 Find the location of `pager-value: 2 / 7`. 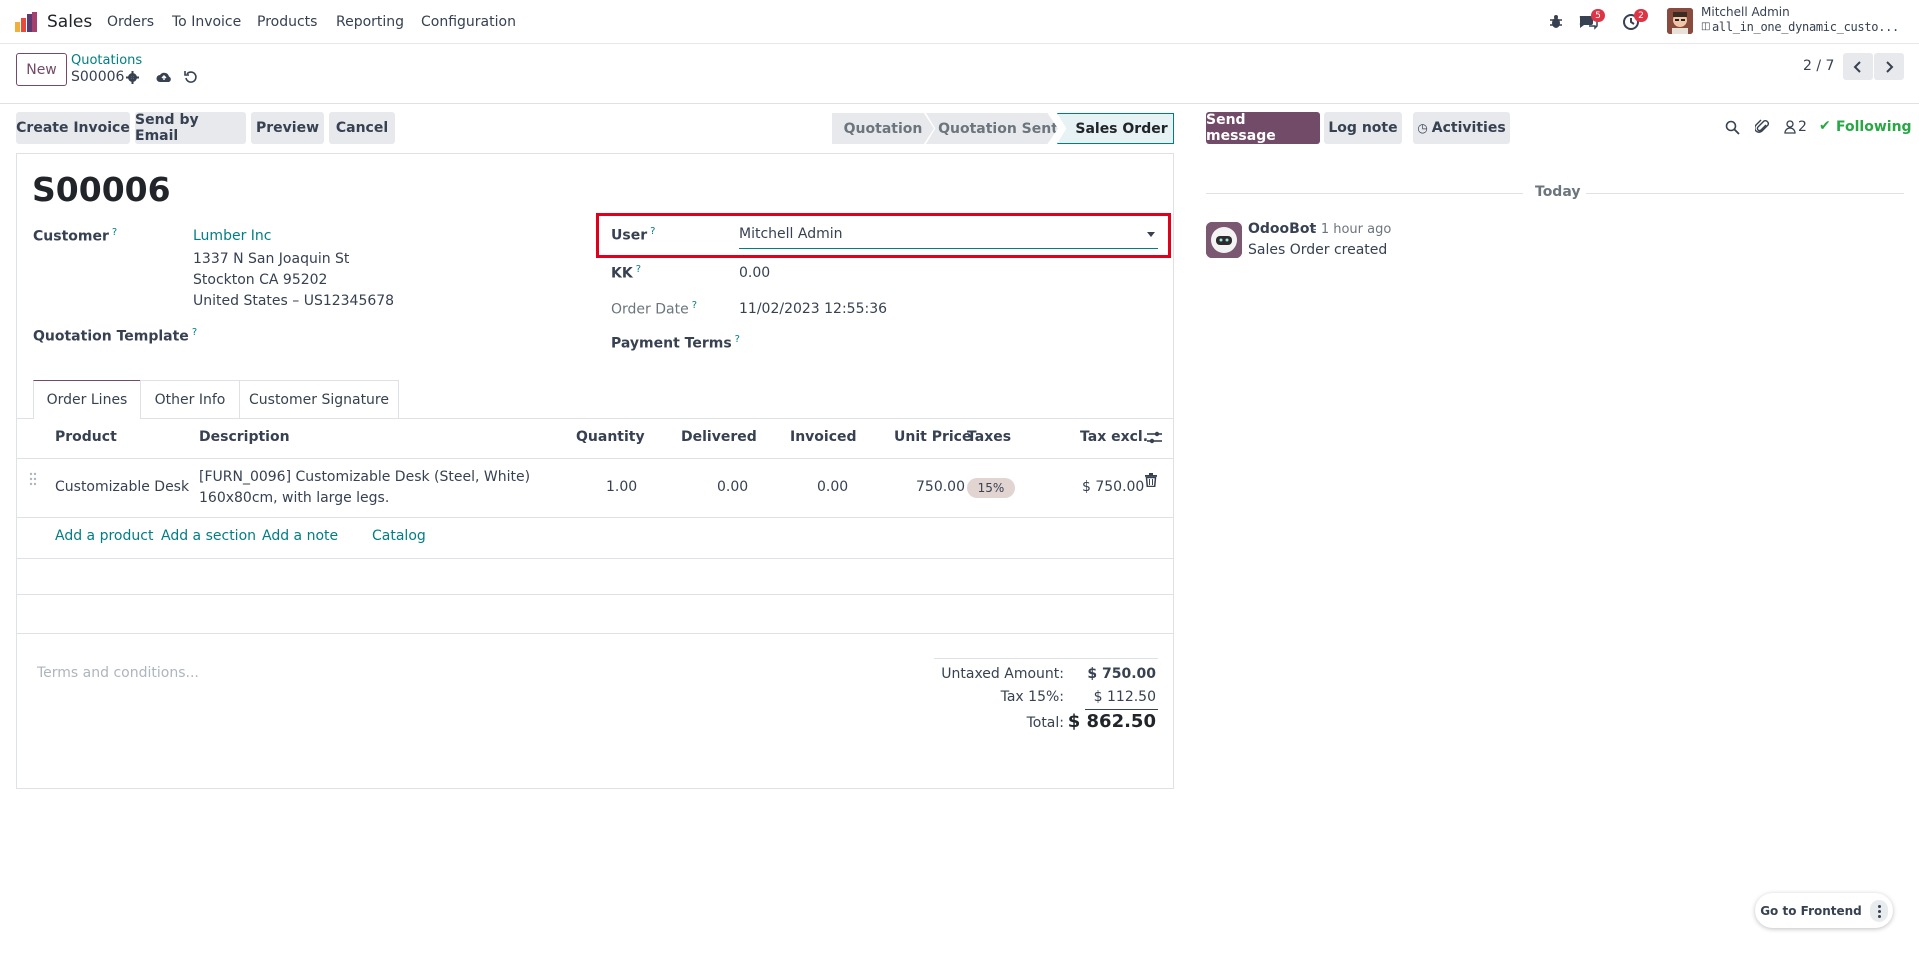

pager-value: 2 / 7 is located at coordinates (1818, 66).